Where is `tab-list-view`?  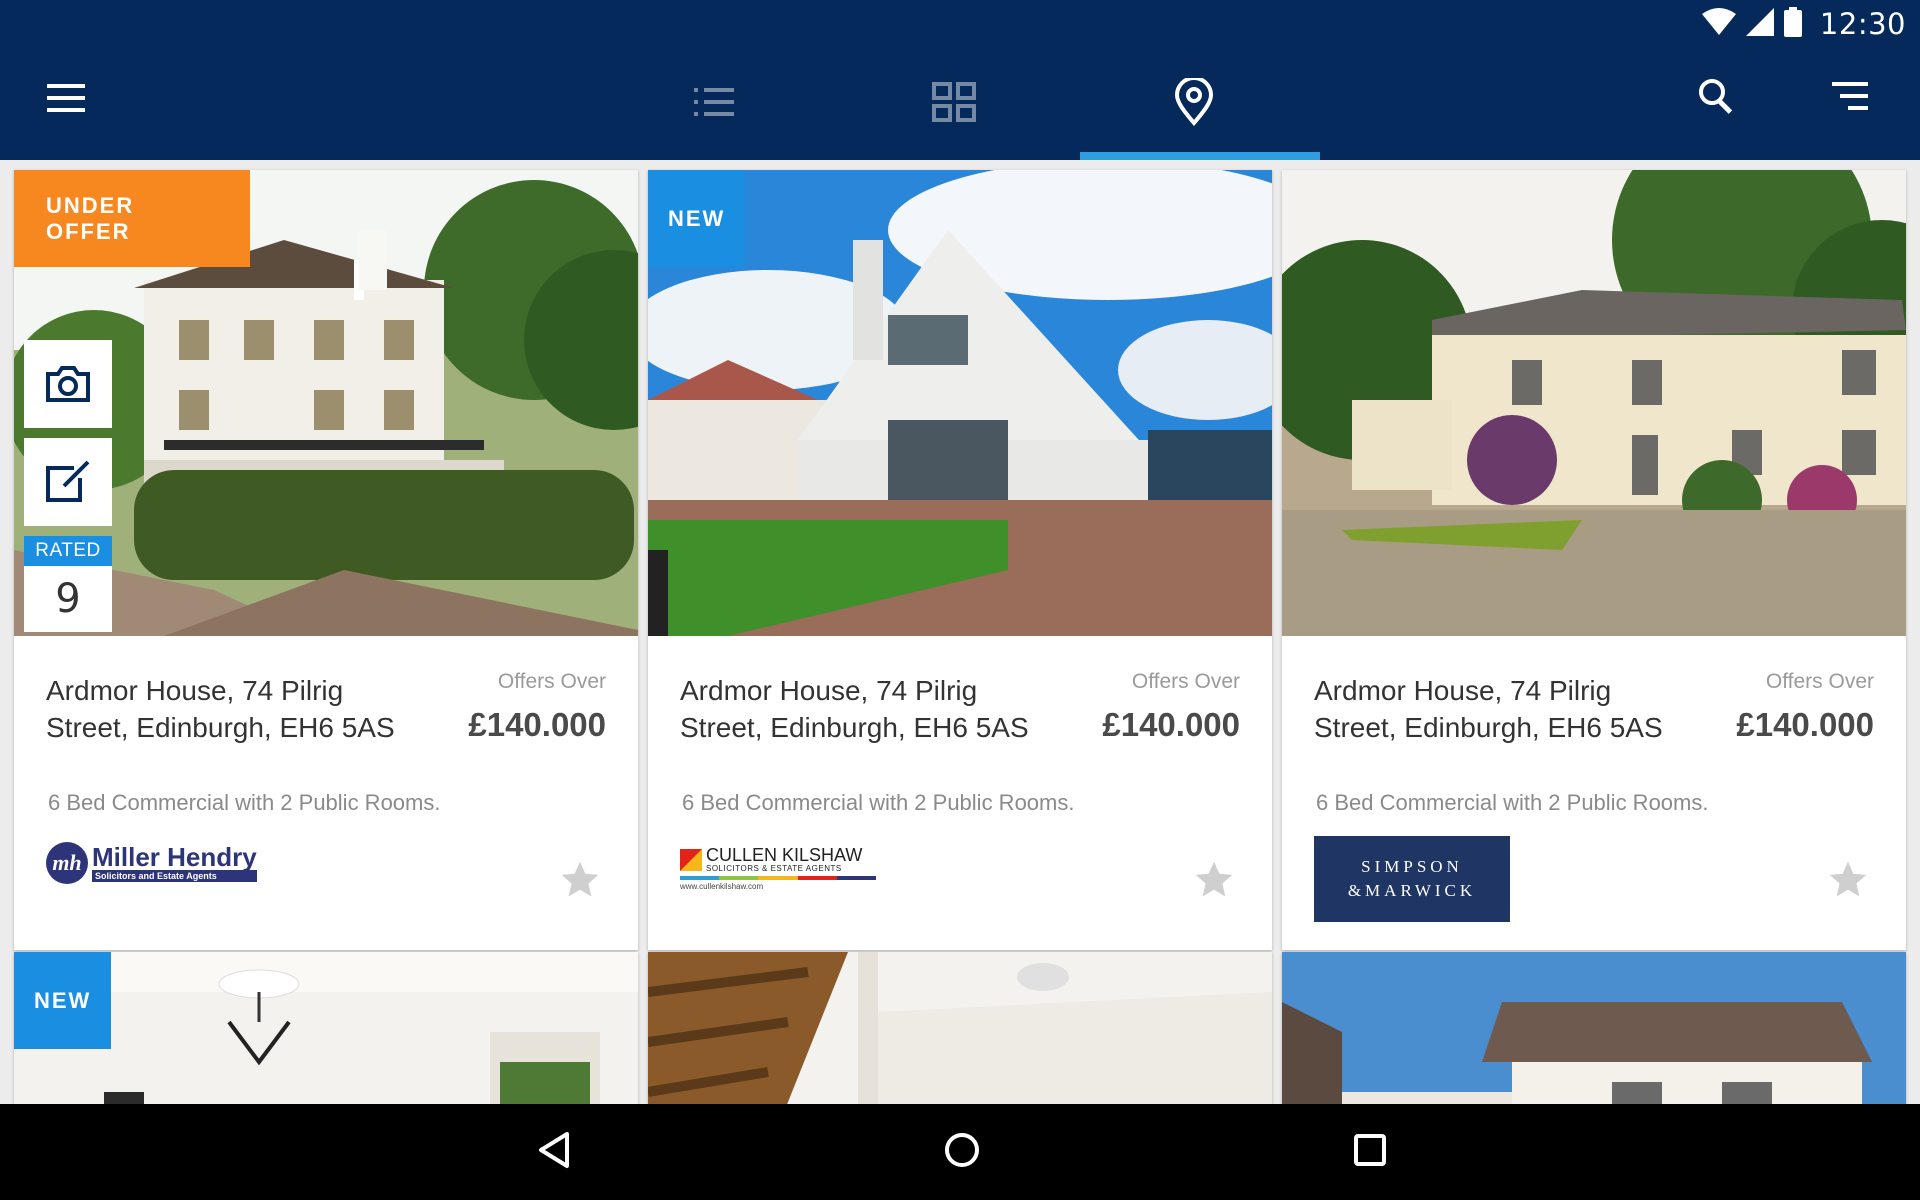 tab-list-view is located at coordinates (714, 104).